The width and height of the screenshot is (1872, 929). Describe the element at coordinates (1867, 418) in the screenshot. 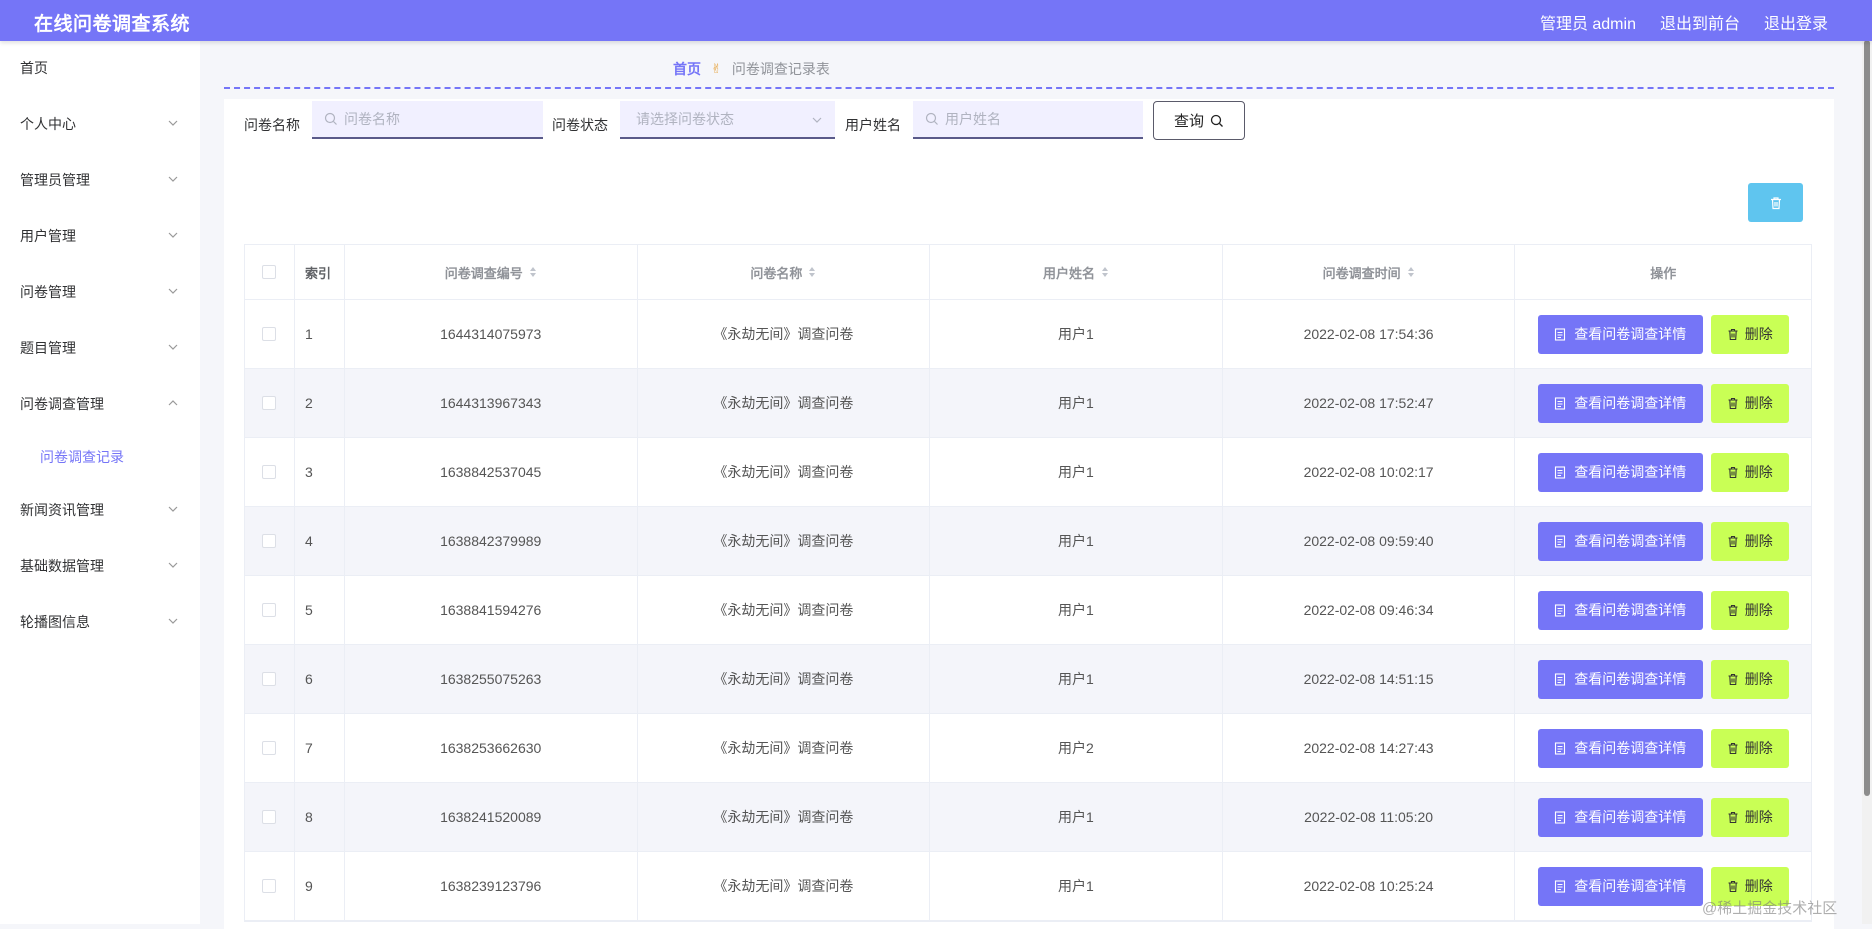

I see `scrollbar-thumb` at that location.